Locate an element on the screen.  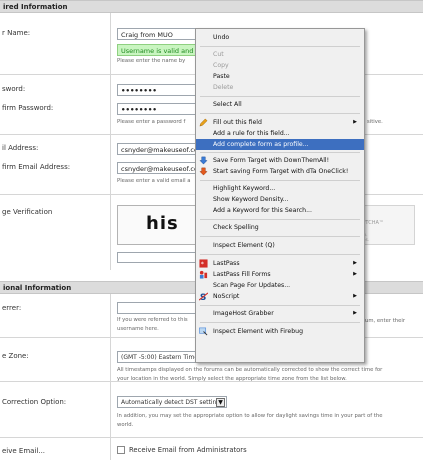
dst-select: Automatically detect DST settings ▼ is located at coordinates (172, 402).